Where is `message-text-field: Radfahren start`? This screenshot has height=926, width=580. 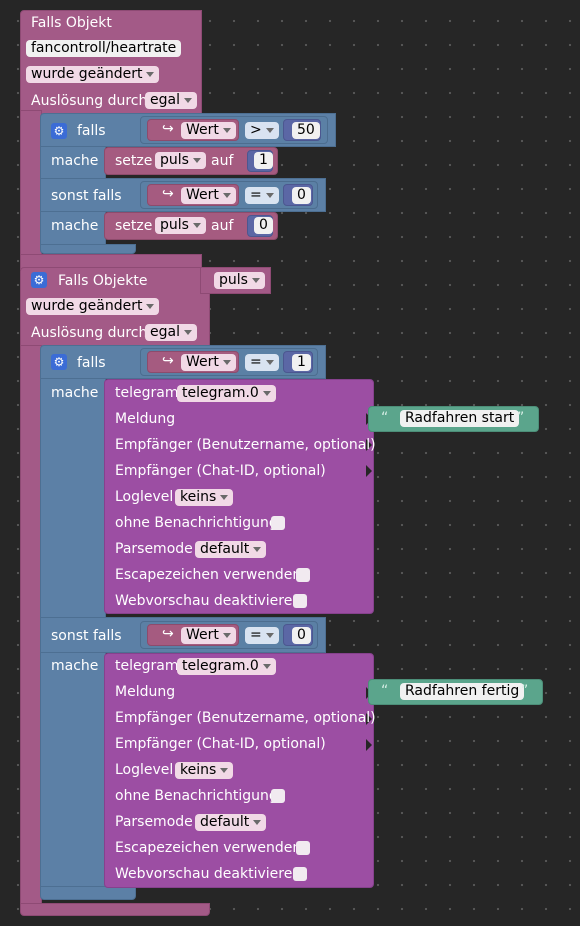 message-text-field: Radfahren start is located at coordinates (460, 418).